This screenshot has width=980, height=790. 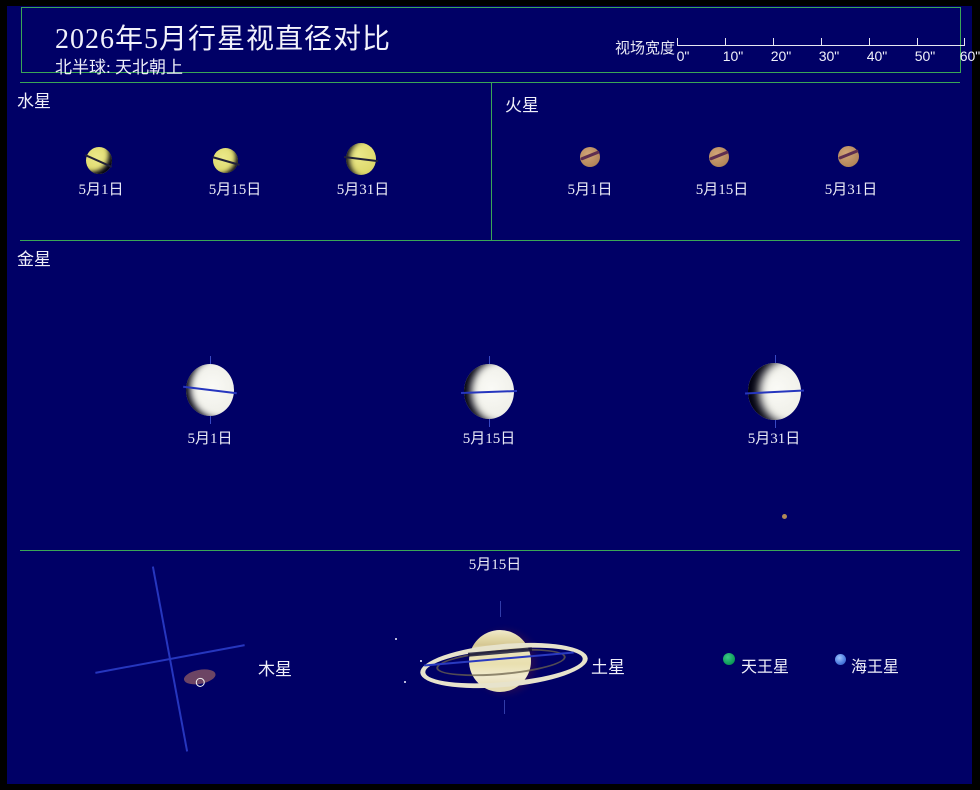 What do you see at coordinates (784, 516) in the screenshot?
I see `faint-star-dot` at bounding box center [784, 516].